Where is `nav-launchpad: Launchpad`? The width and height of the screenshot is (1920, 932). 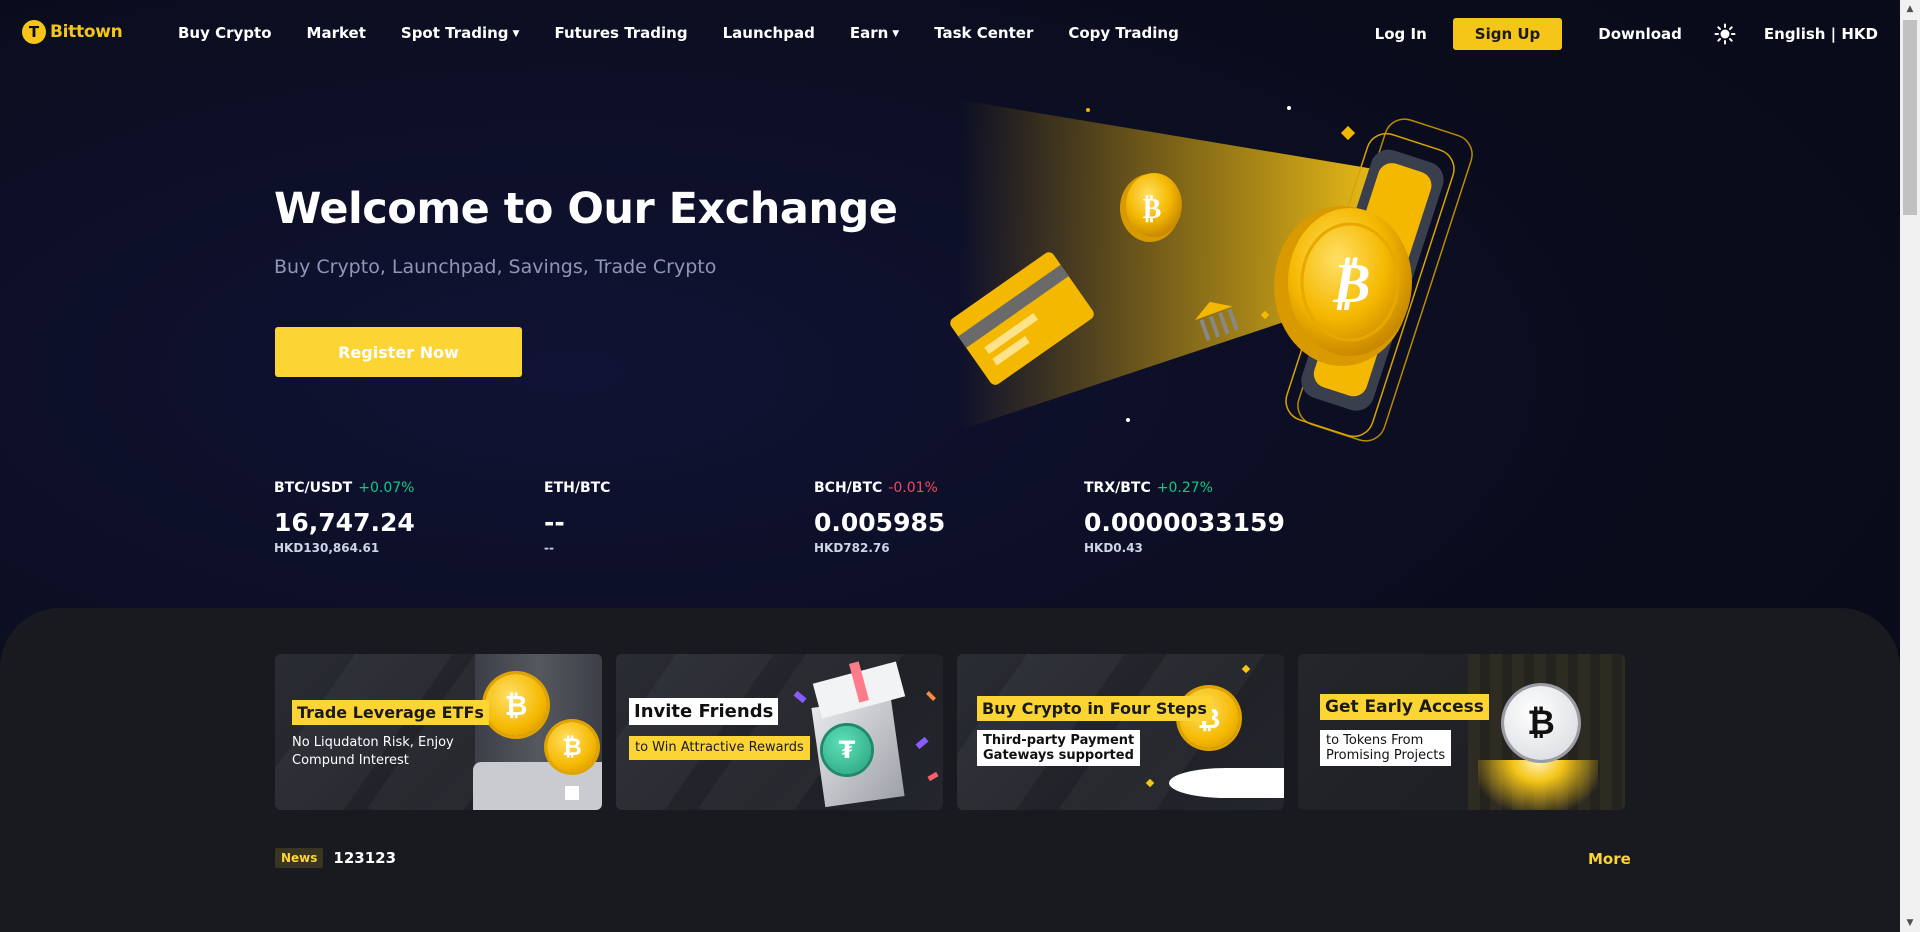 nav-launchpad: Launchpad is located at coordinates (769, 33).